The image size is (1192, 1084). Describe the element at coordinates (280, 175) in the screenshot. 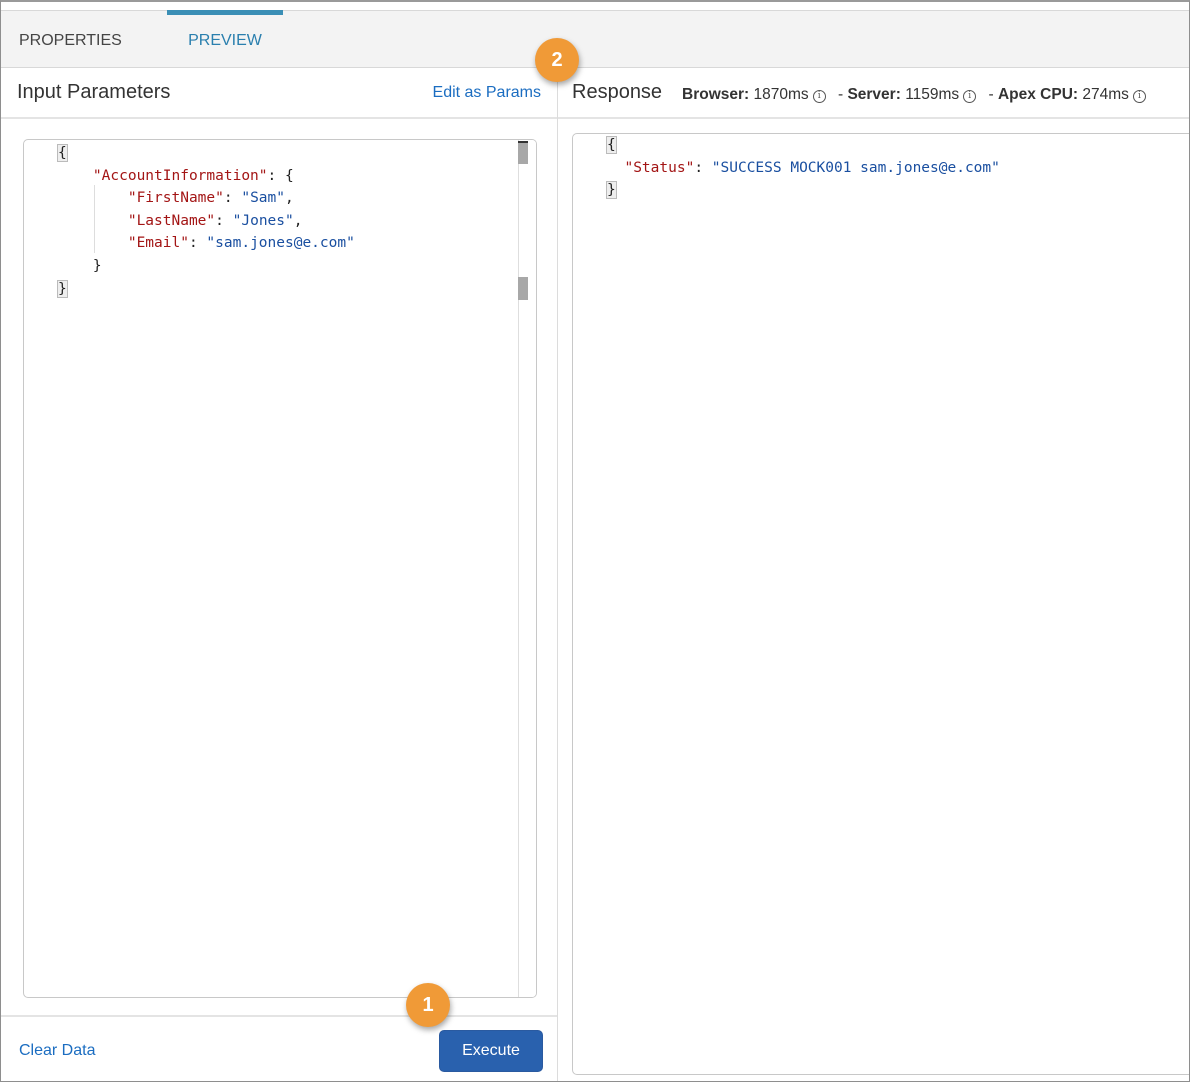

I see `code-token: : {` at that location.